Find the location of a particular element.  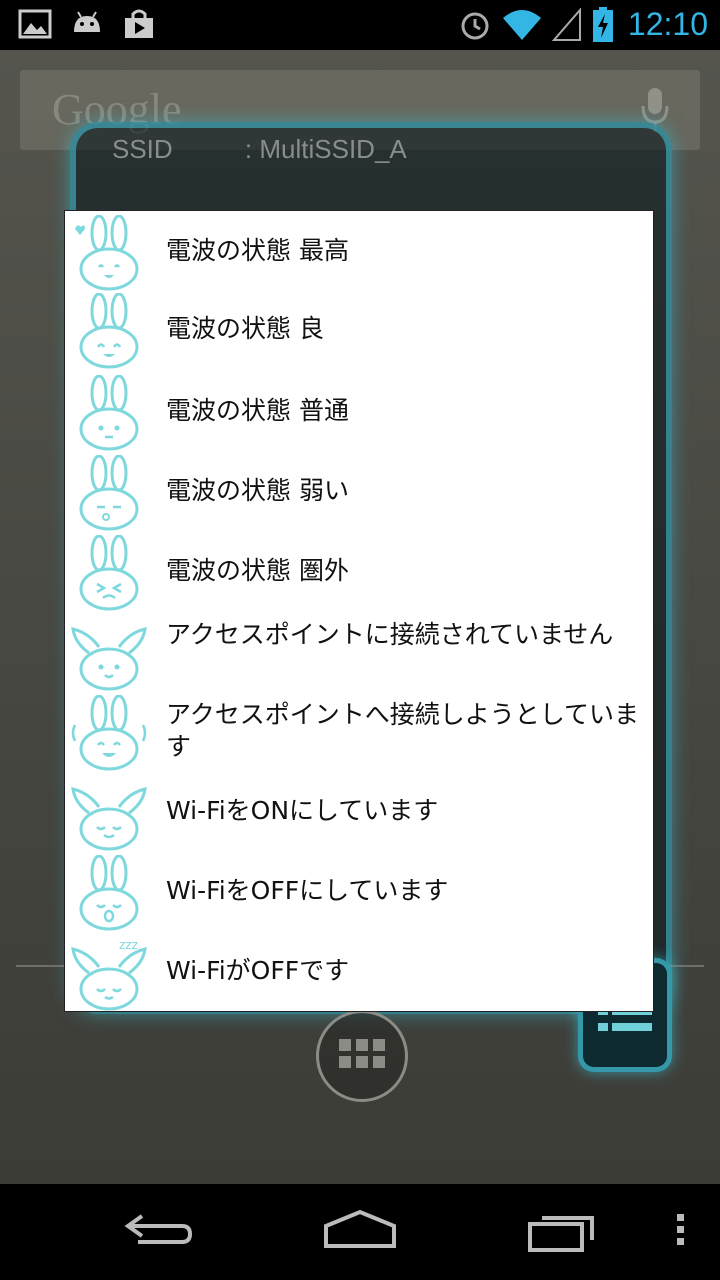

list-item: Wi-FiをONにしています is located at coordinates (360, 813).